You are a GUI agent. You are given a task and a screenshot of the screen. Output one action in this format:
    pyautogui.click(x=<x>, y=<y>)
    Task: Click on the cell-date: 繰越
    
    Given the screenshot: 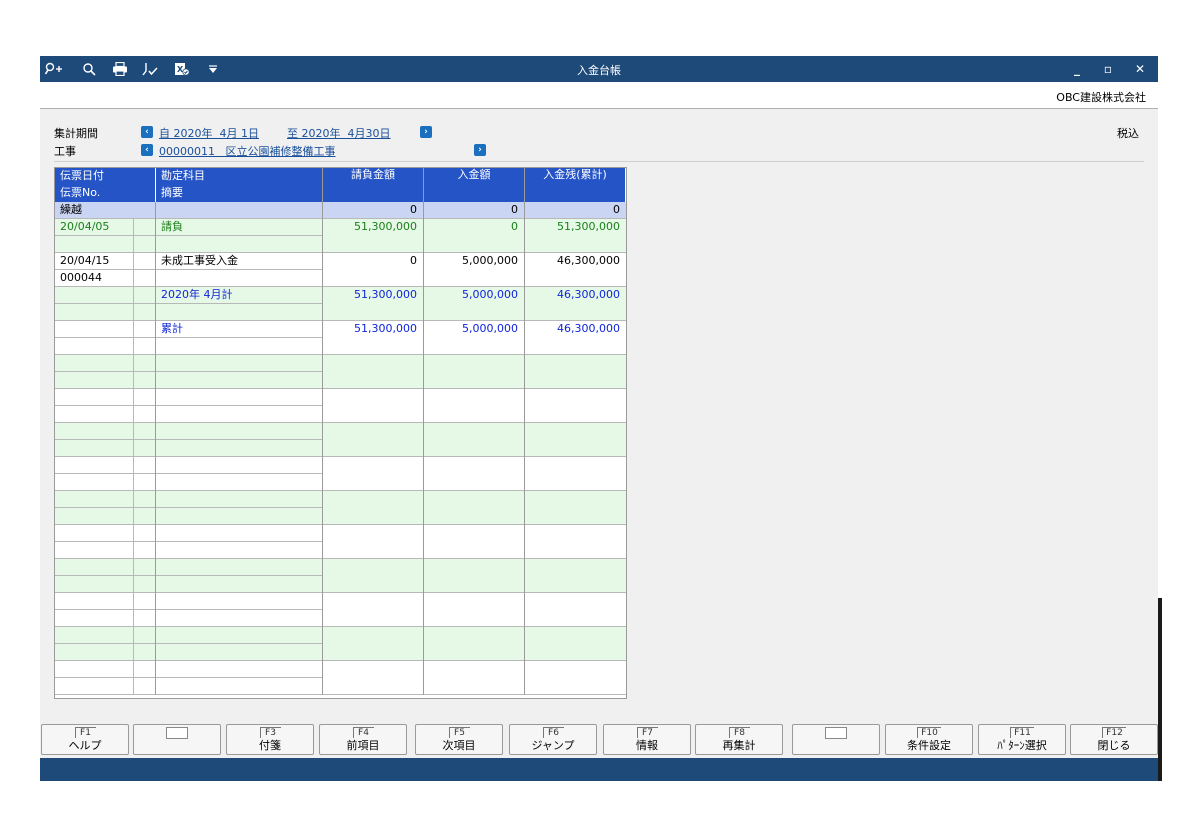 What is the action you would take?
    pyautogui.click(x=105, y=210)
    